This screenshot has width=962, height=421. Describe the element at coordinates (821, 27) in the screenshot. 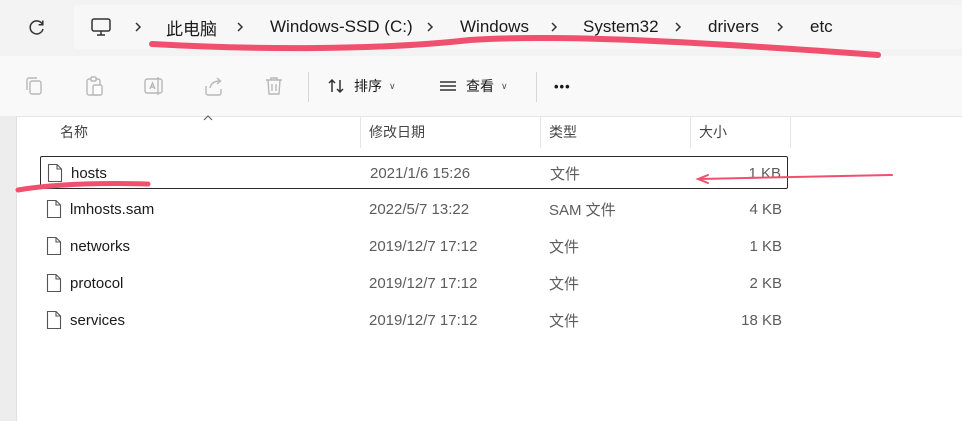

I see `breadcrumb-etc: etc` at that location.